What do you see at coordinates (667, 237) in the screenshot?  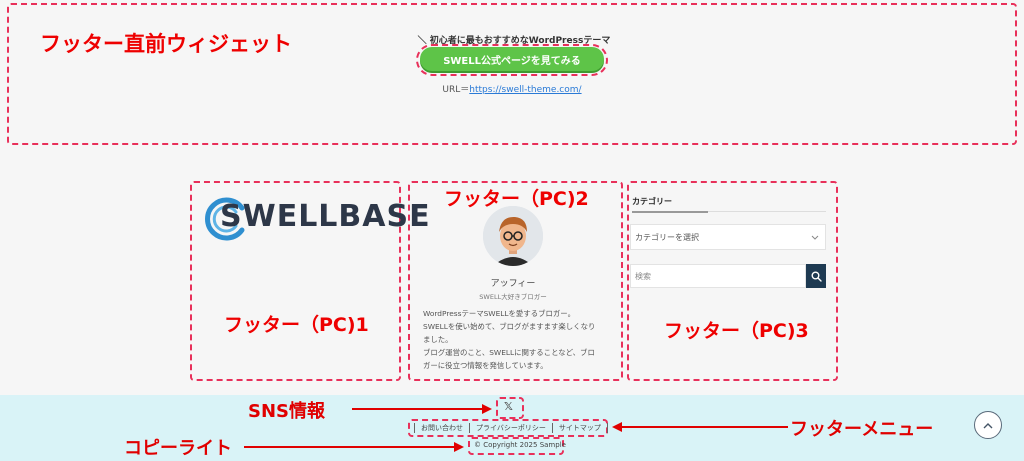 I see `category-select-value: カテゴリーを選択` at bounding box center [667, 237].